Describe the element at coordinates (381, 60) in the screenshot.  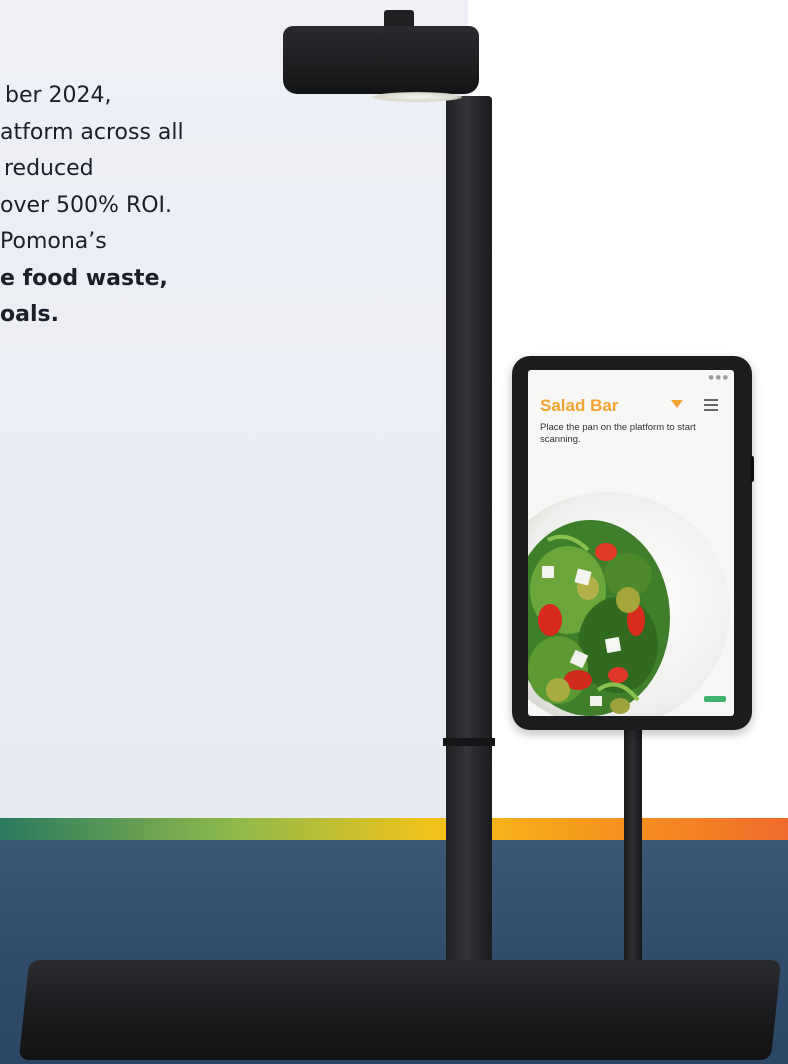
I see `lamp-head` at that location.